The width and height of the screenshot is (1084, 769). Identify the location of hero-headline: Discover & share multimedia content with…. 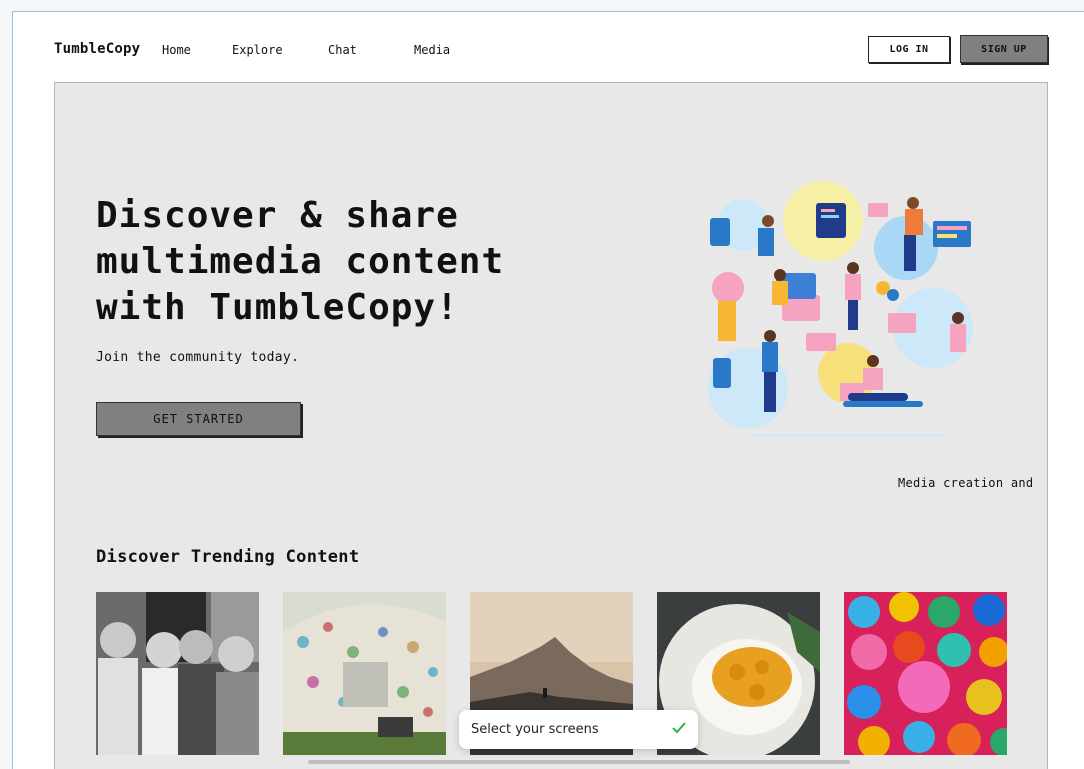
(300, 261).